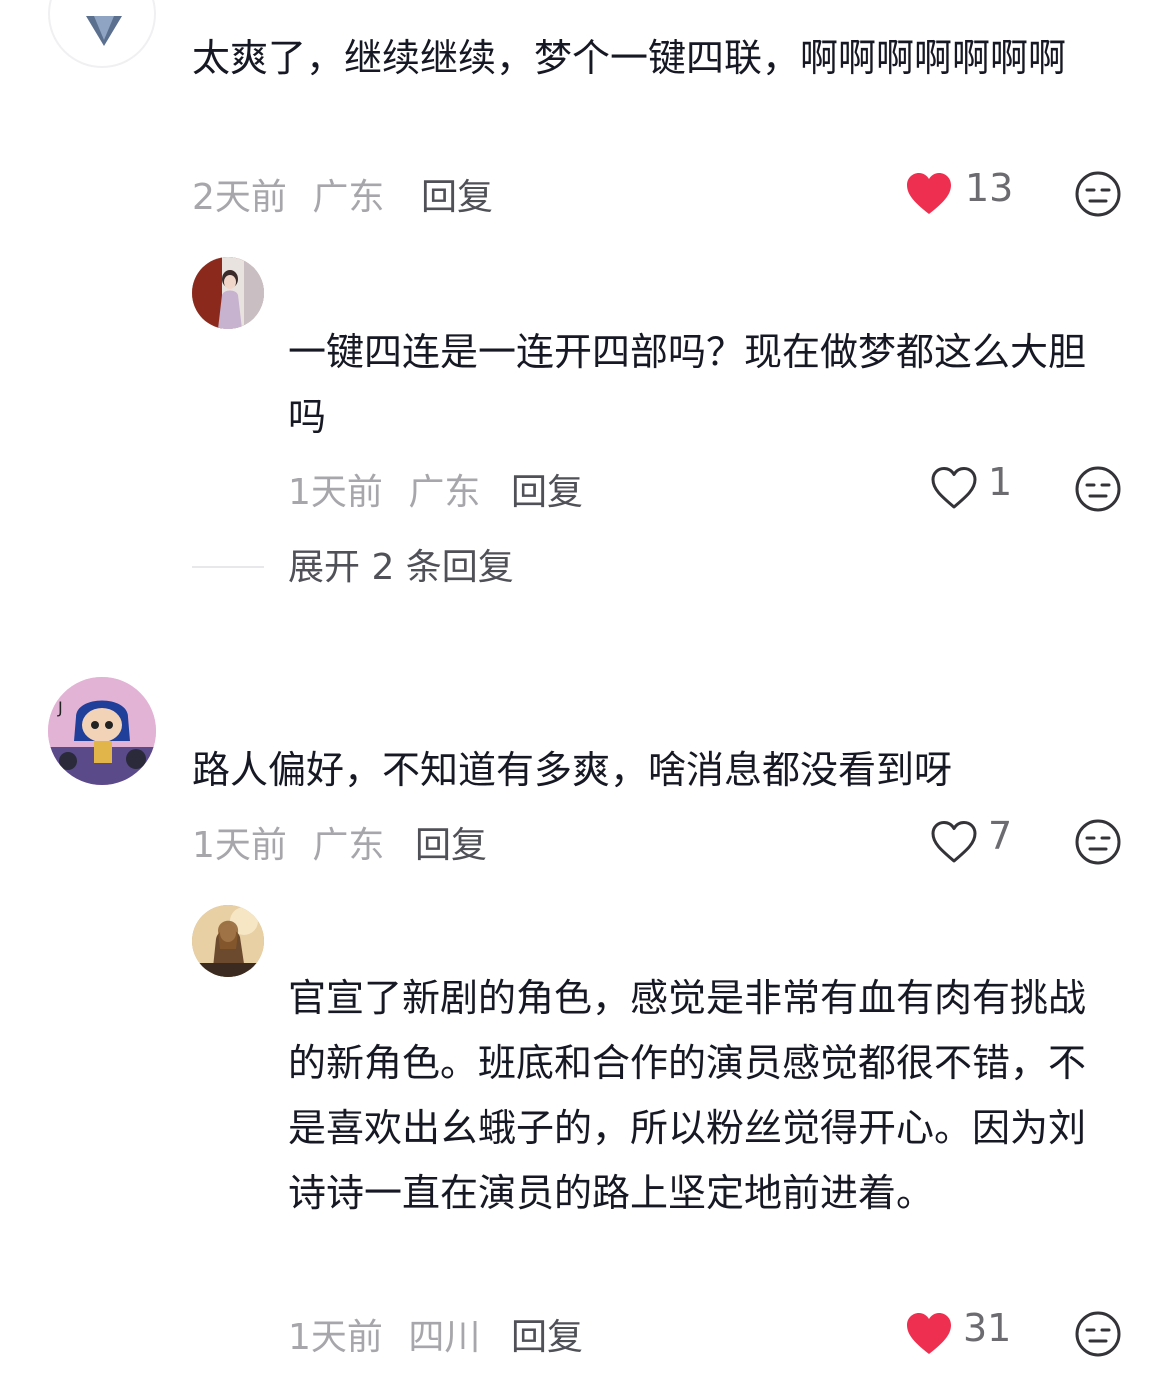  What do you see at coordinates (288, 194) in the screenshot?
I see `comment-time: 2天前 广东` at bounding box center [288, 194].